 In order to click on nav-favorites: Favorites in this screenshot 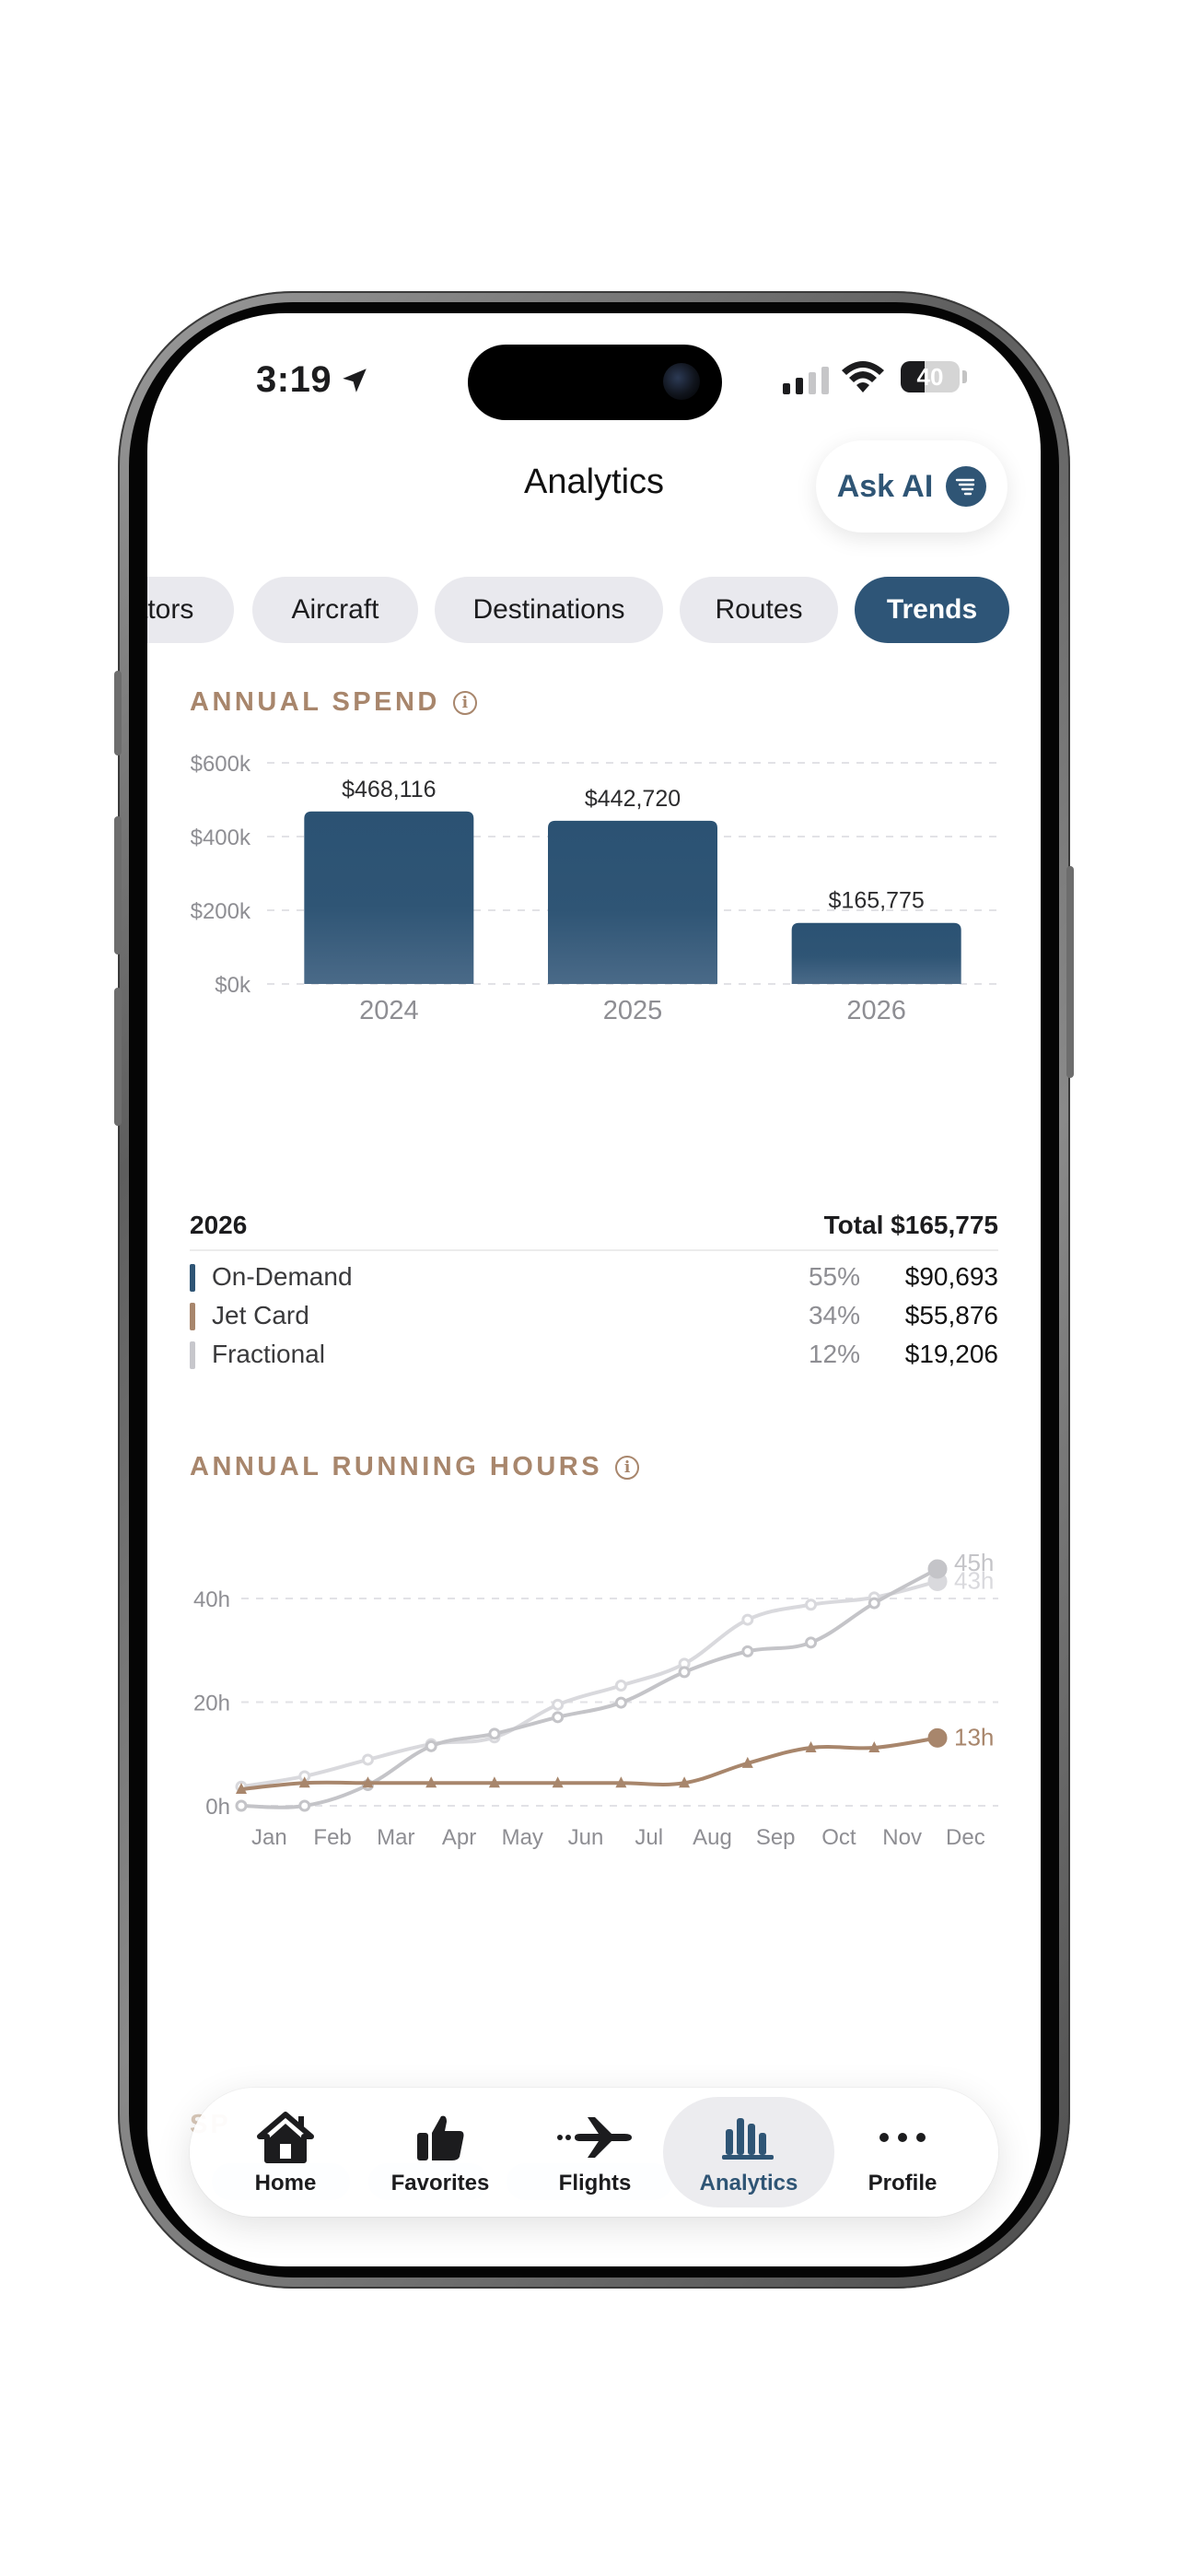, I will do `click(440, 2152)`.